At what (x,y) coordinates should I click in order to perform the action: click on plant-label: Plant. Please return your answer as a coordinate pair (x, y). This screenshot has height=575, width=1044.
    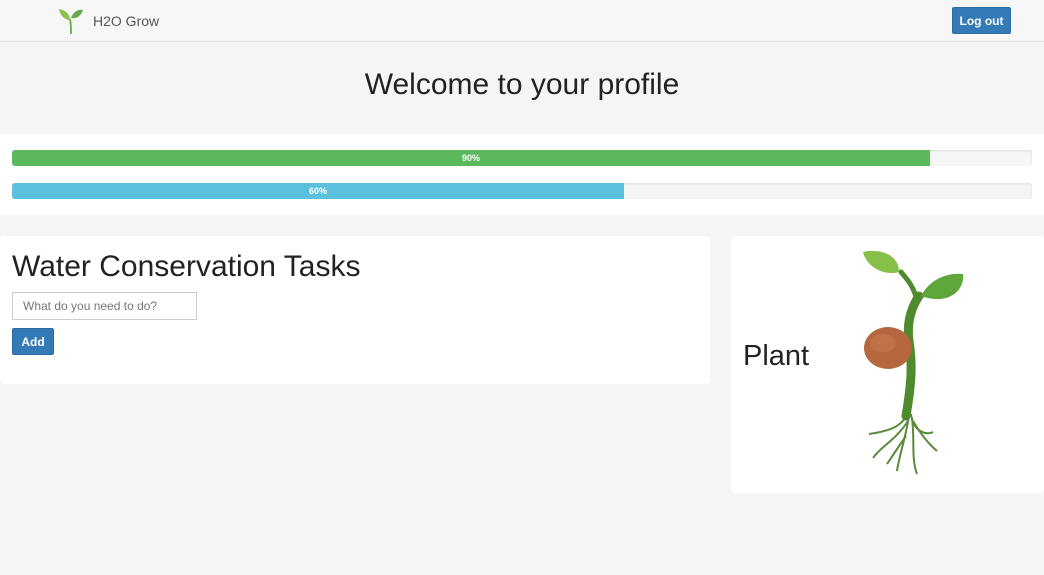
    Looking at the image, I should click on (776, 356).